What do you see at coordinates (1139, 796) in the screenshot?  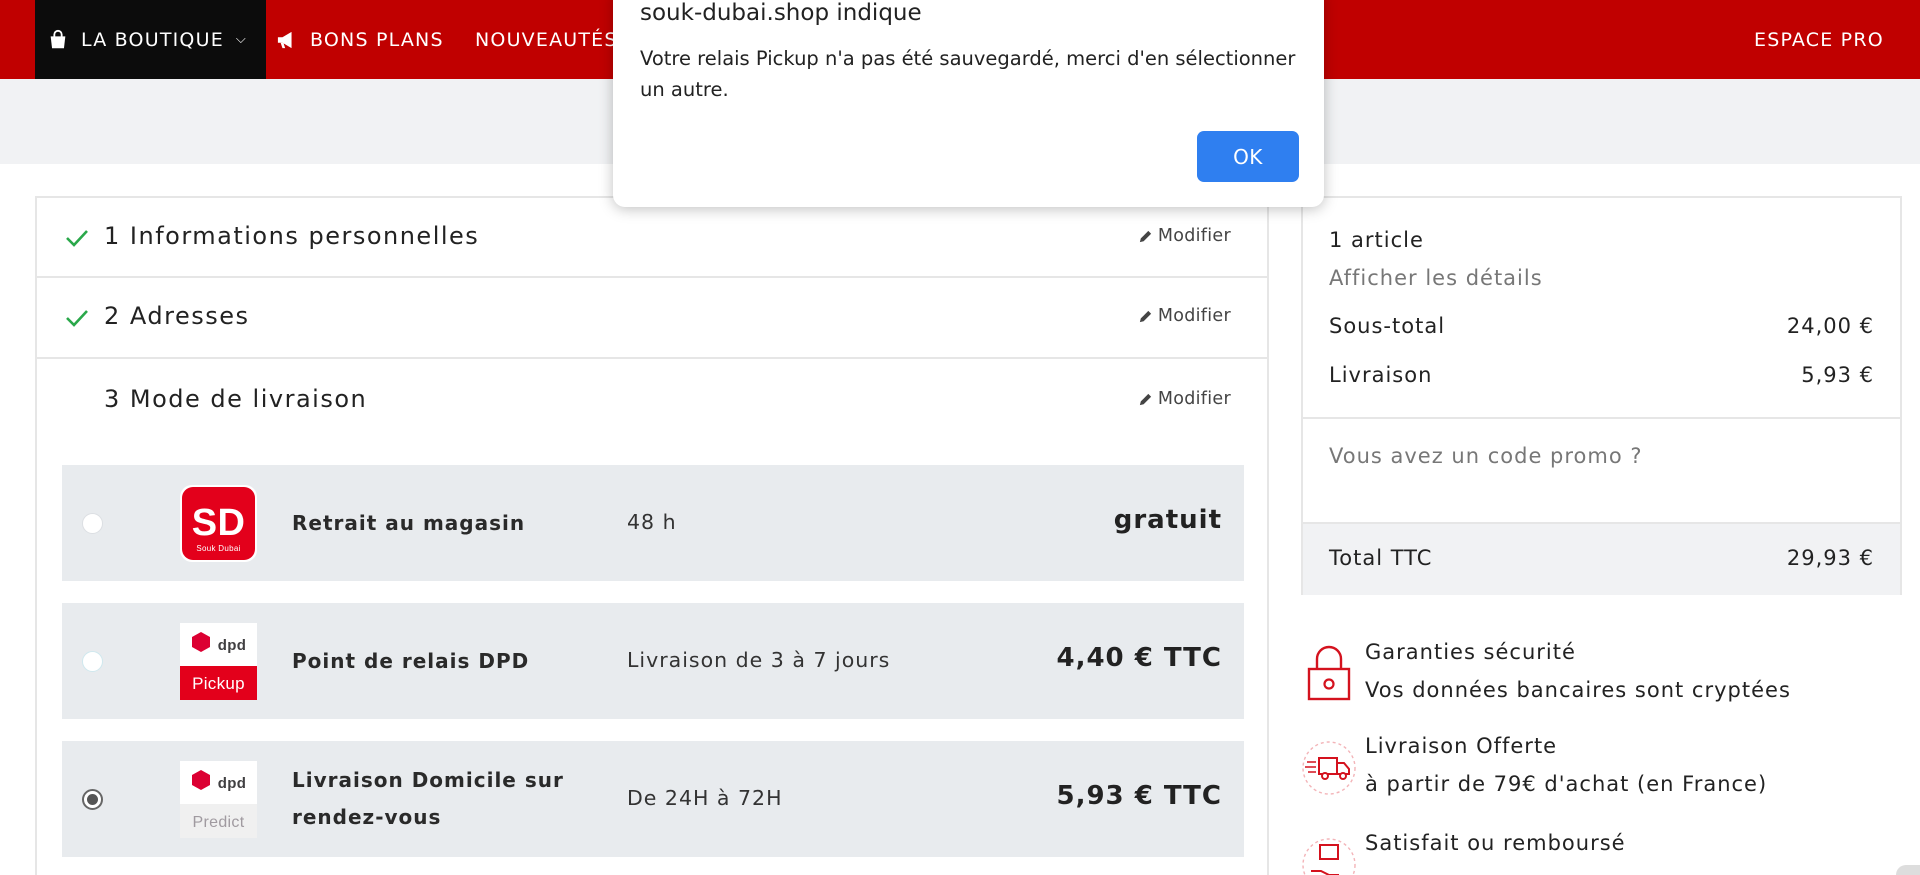 I see `carrier-price: 5,93 € TTC` at bounding box center [1139, 796].